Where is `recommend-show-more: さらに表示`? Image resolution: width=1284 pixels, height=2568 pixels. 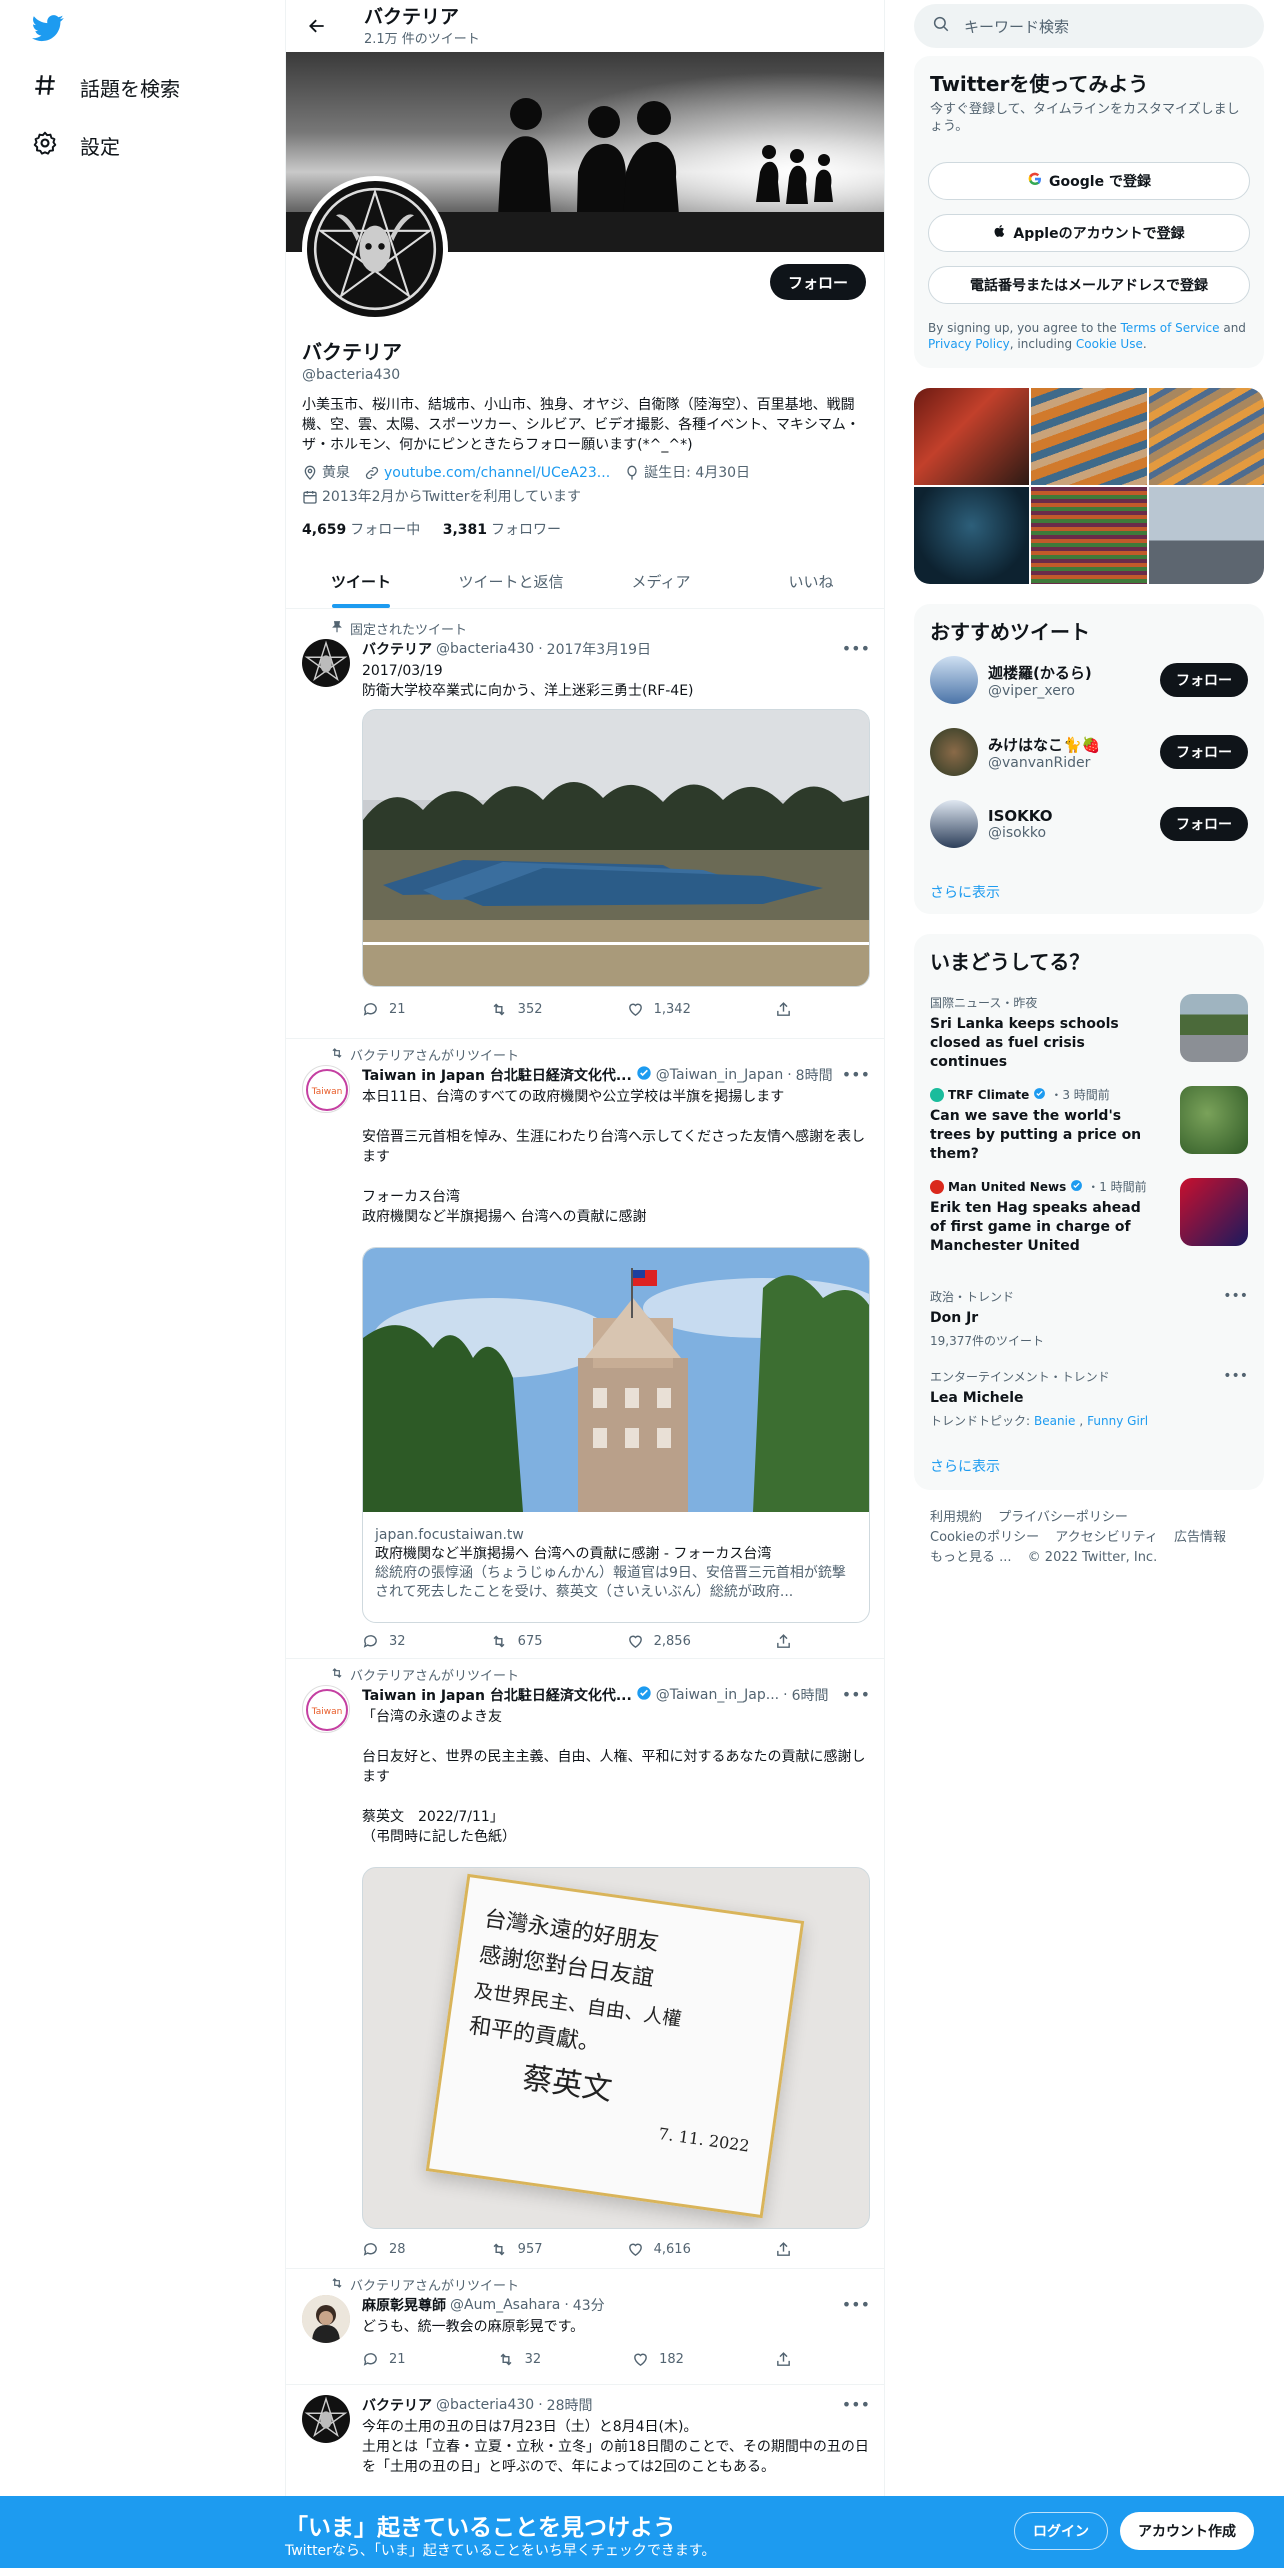
recommend-show-more: さらに表示 is located at coordinates (965, 892).